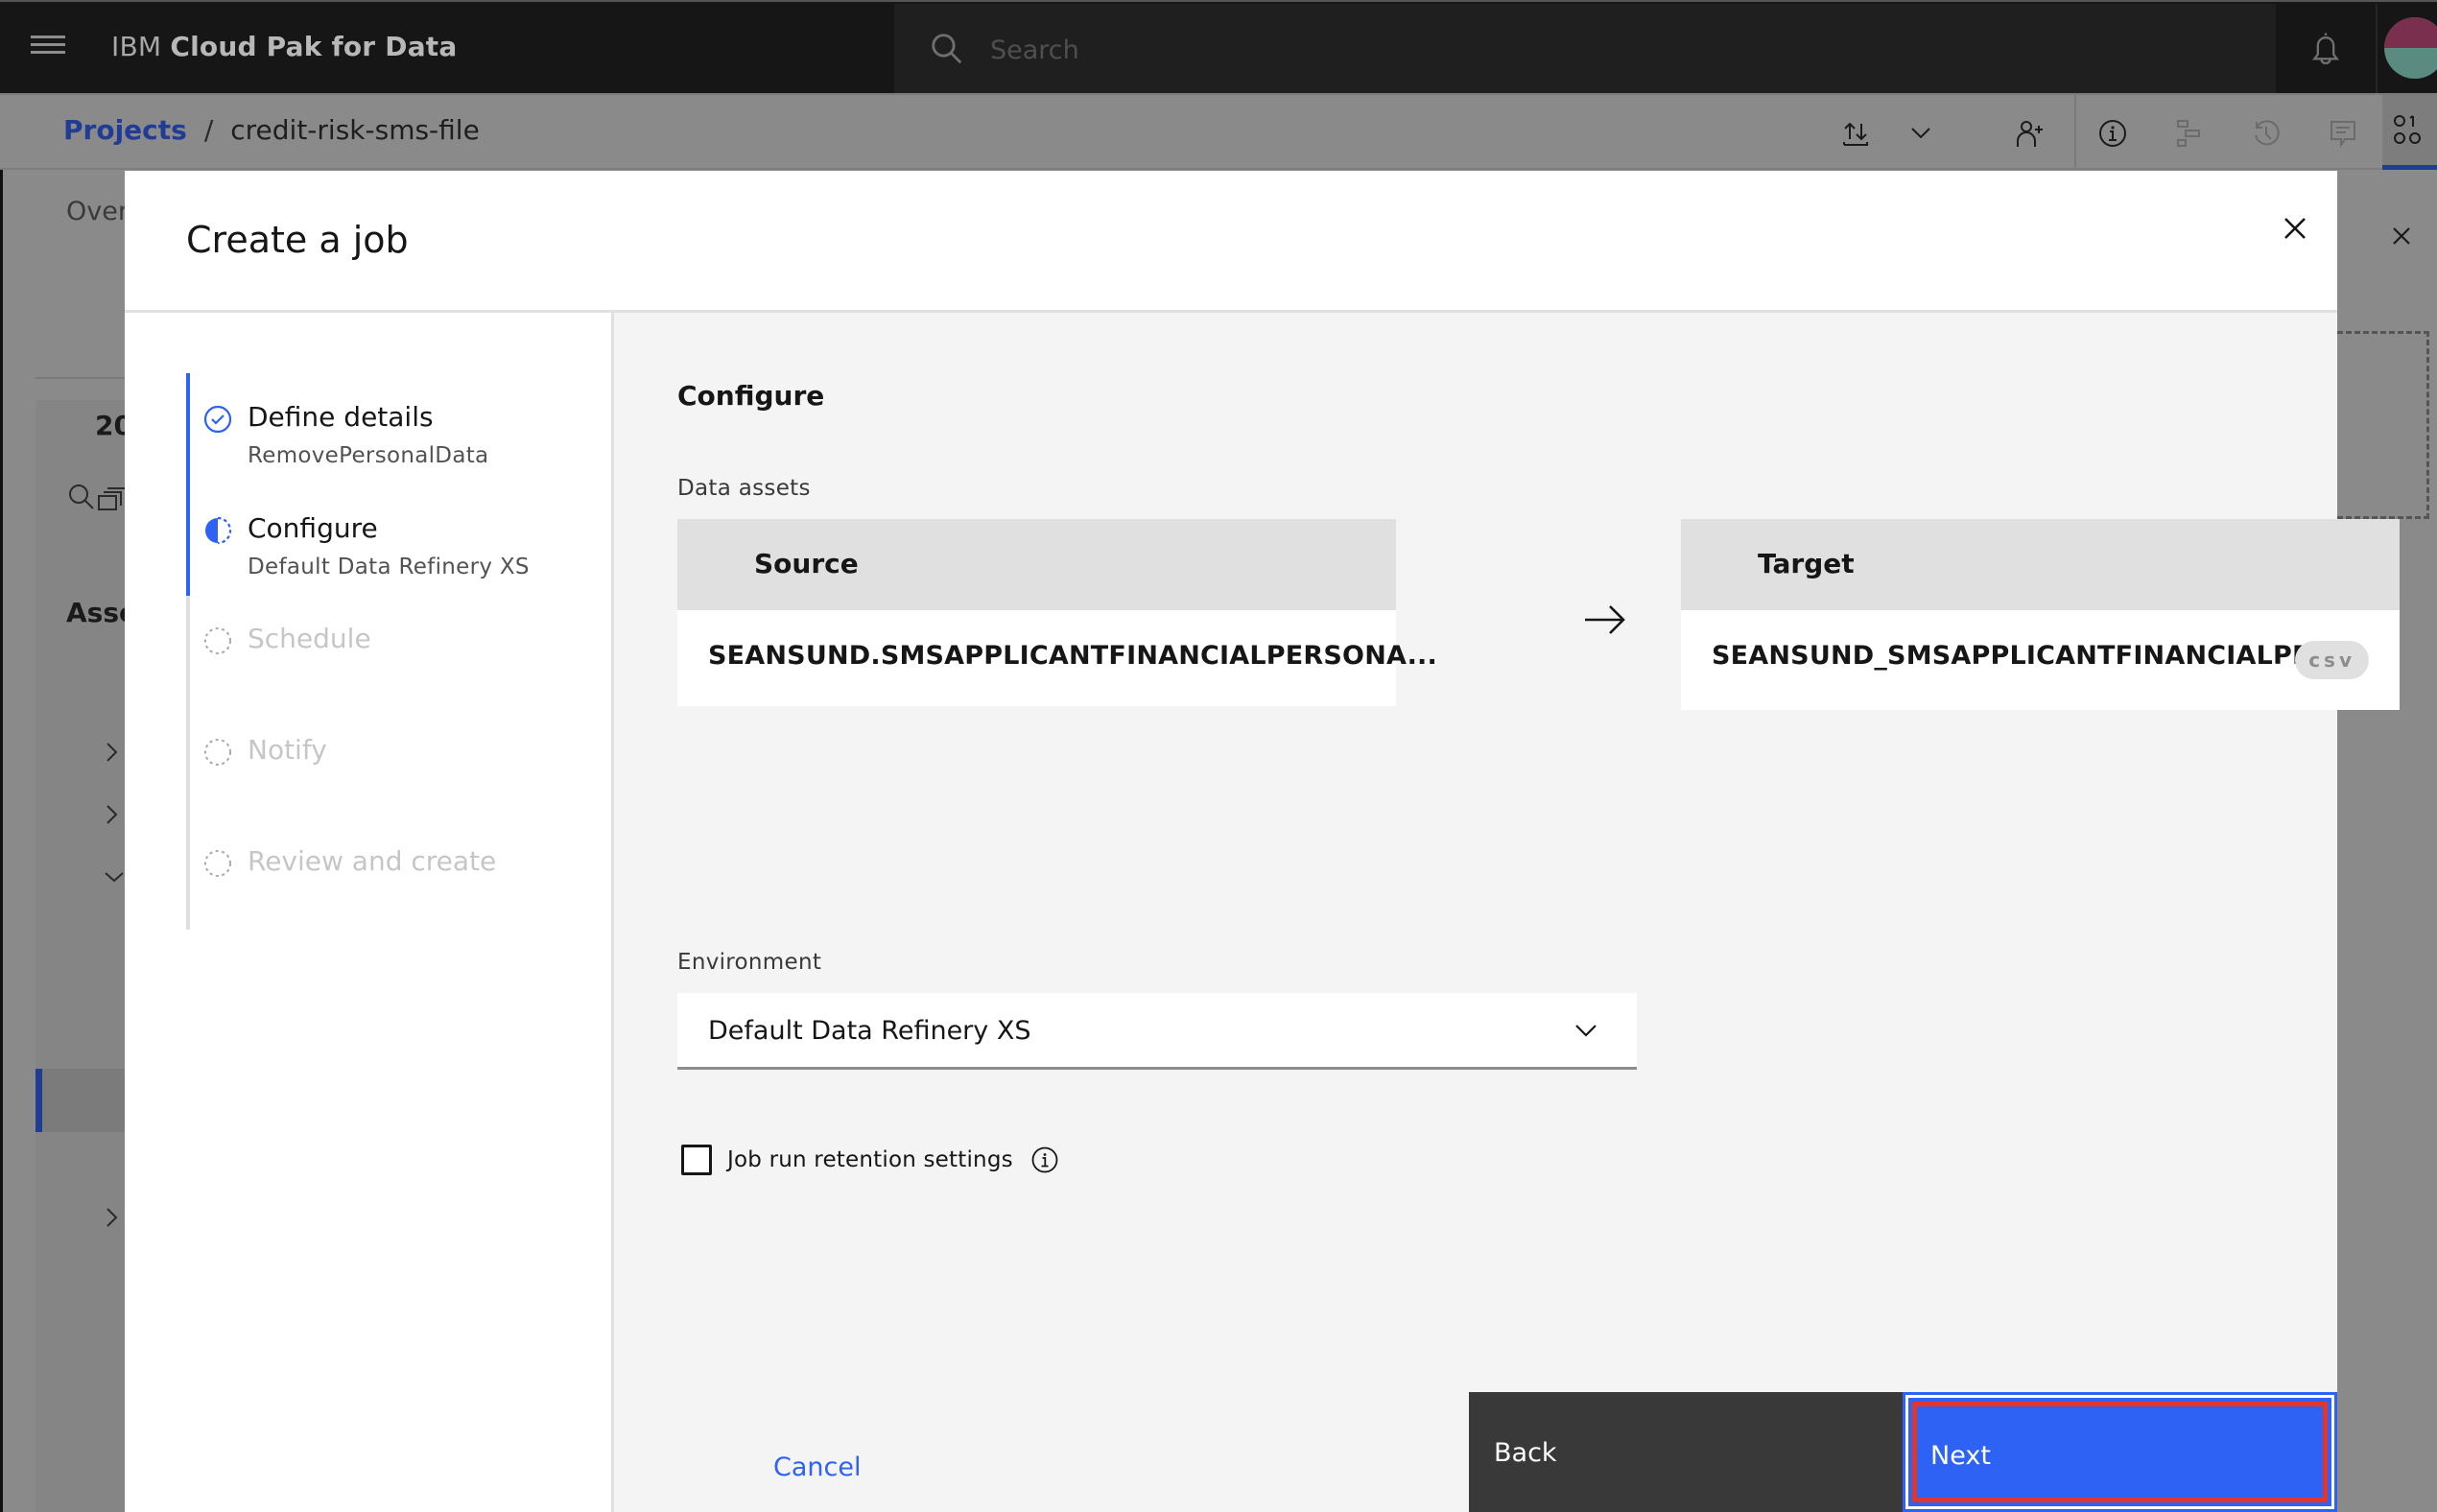 This screenshot has width=2437, height=1512. I want to click on code-snippets-icon, so click(2408, 129).